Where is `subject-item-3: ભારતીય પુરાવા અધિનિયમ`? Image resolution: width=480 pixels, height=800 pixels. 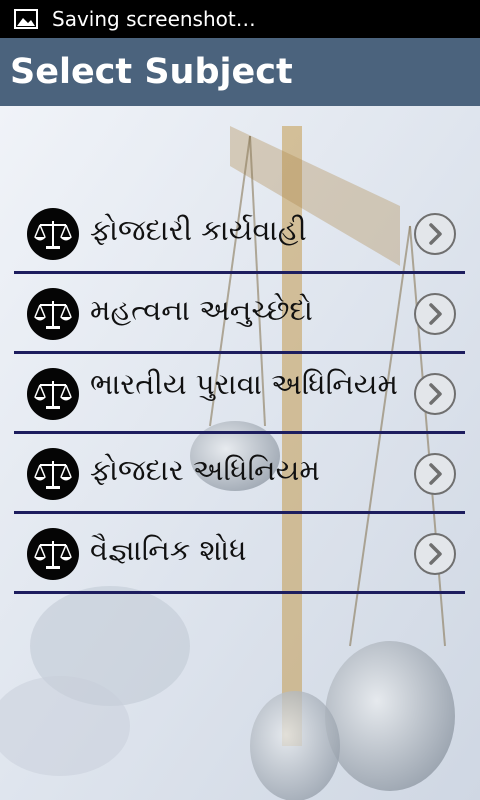 subject-item-3: ભારતીય પુરાવા અધિનિયમ is located at coordinates (239, 394).